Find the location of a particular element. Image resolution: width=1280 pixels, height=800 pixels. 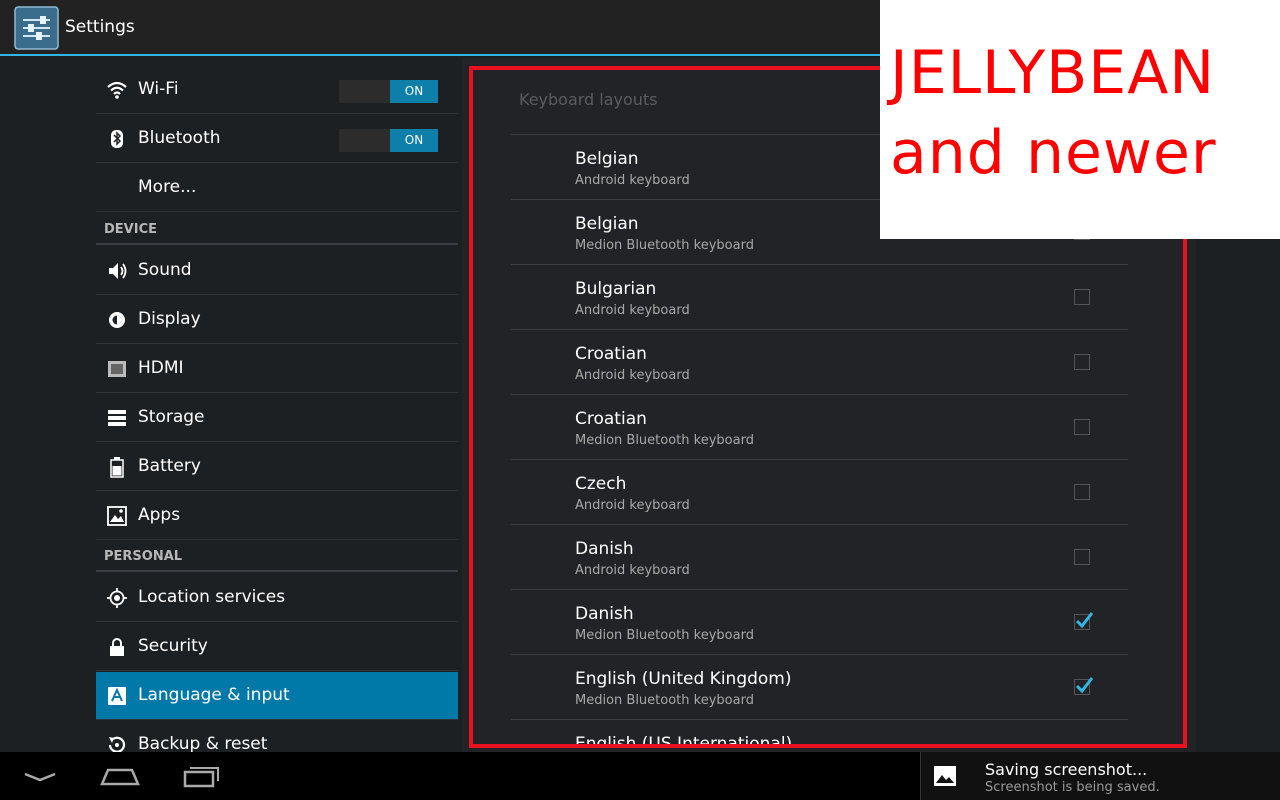

battery-icon is located at coordinates (117, 467).